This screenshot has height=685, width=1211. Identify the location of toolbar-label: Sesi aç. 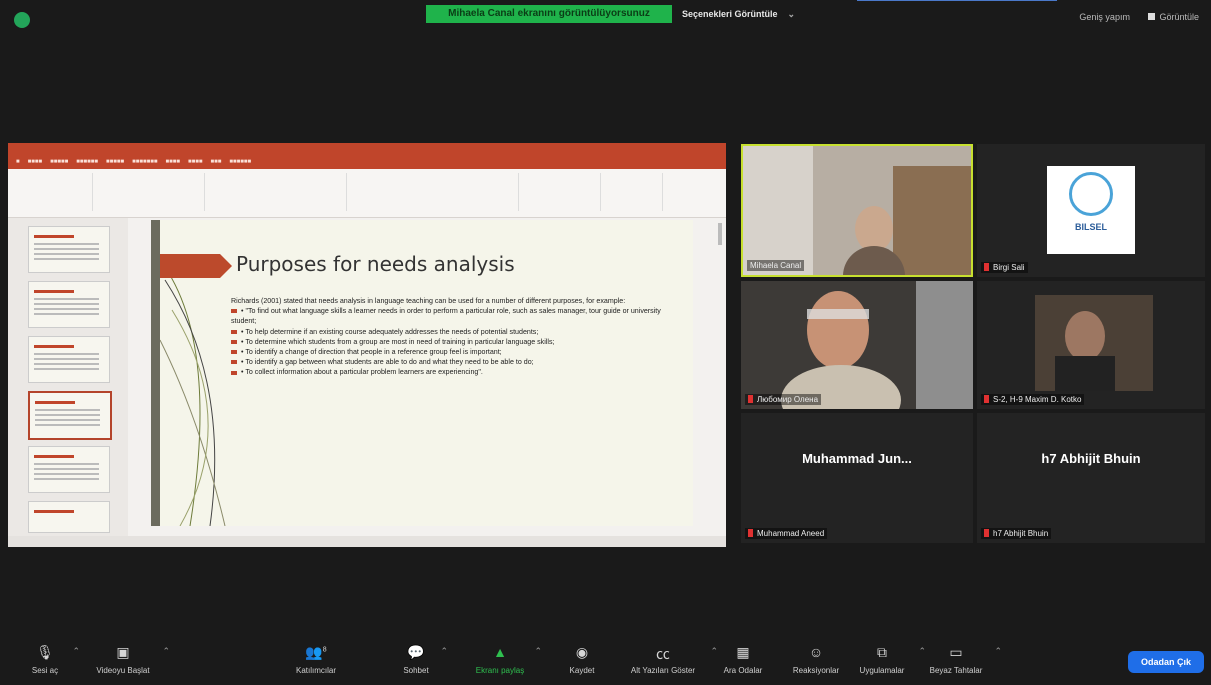
(45, 670).